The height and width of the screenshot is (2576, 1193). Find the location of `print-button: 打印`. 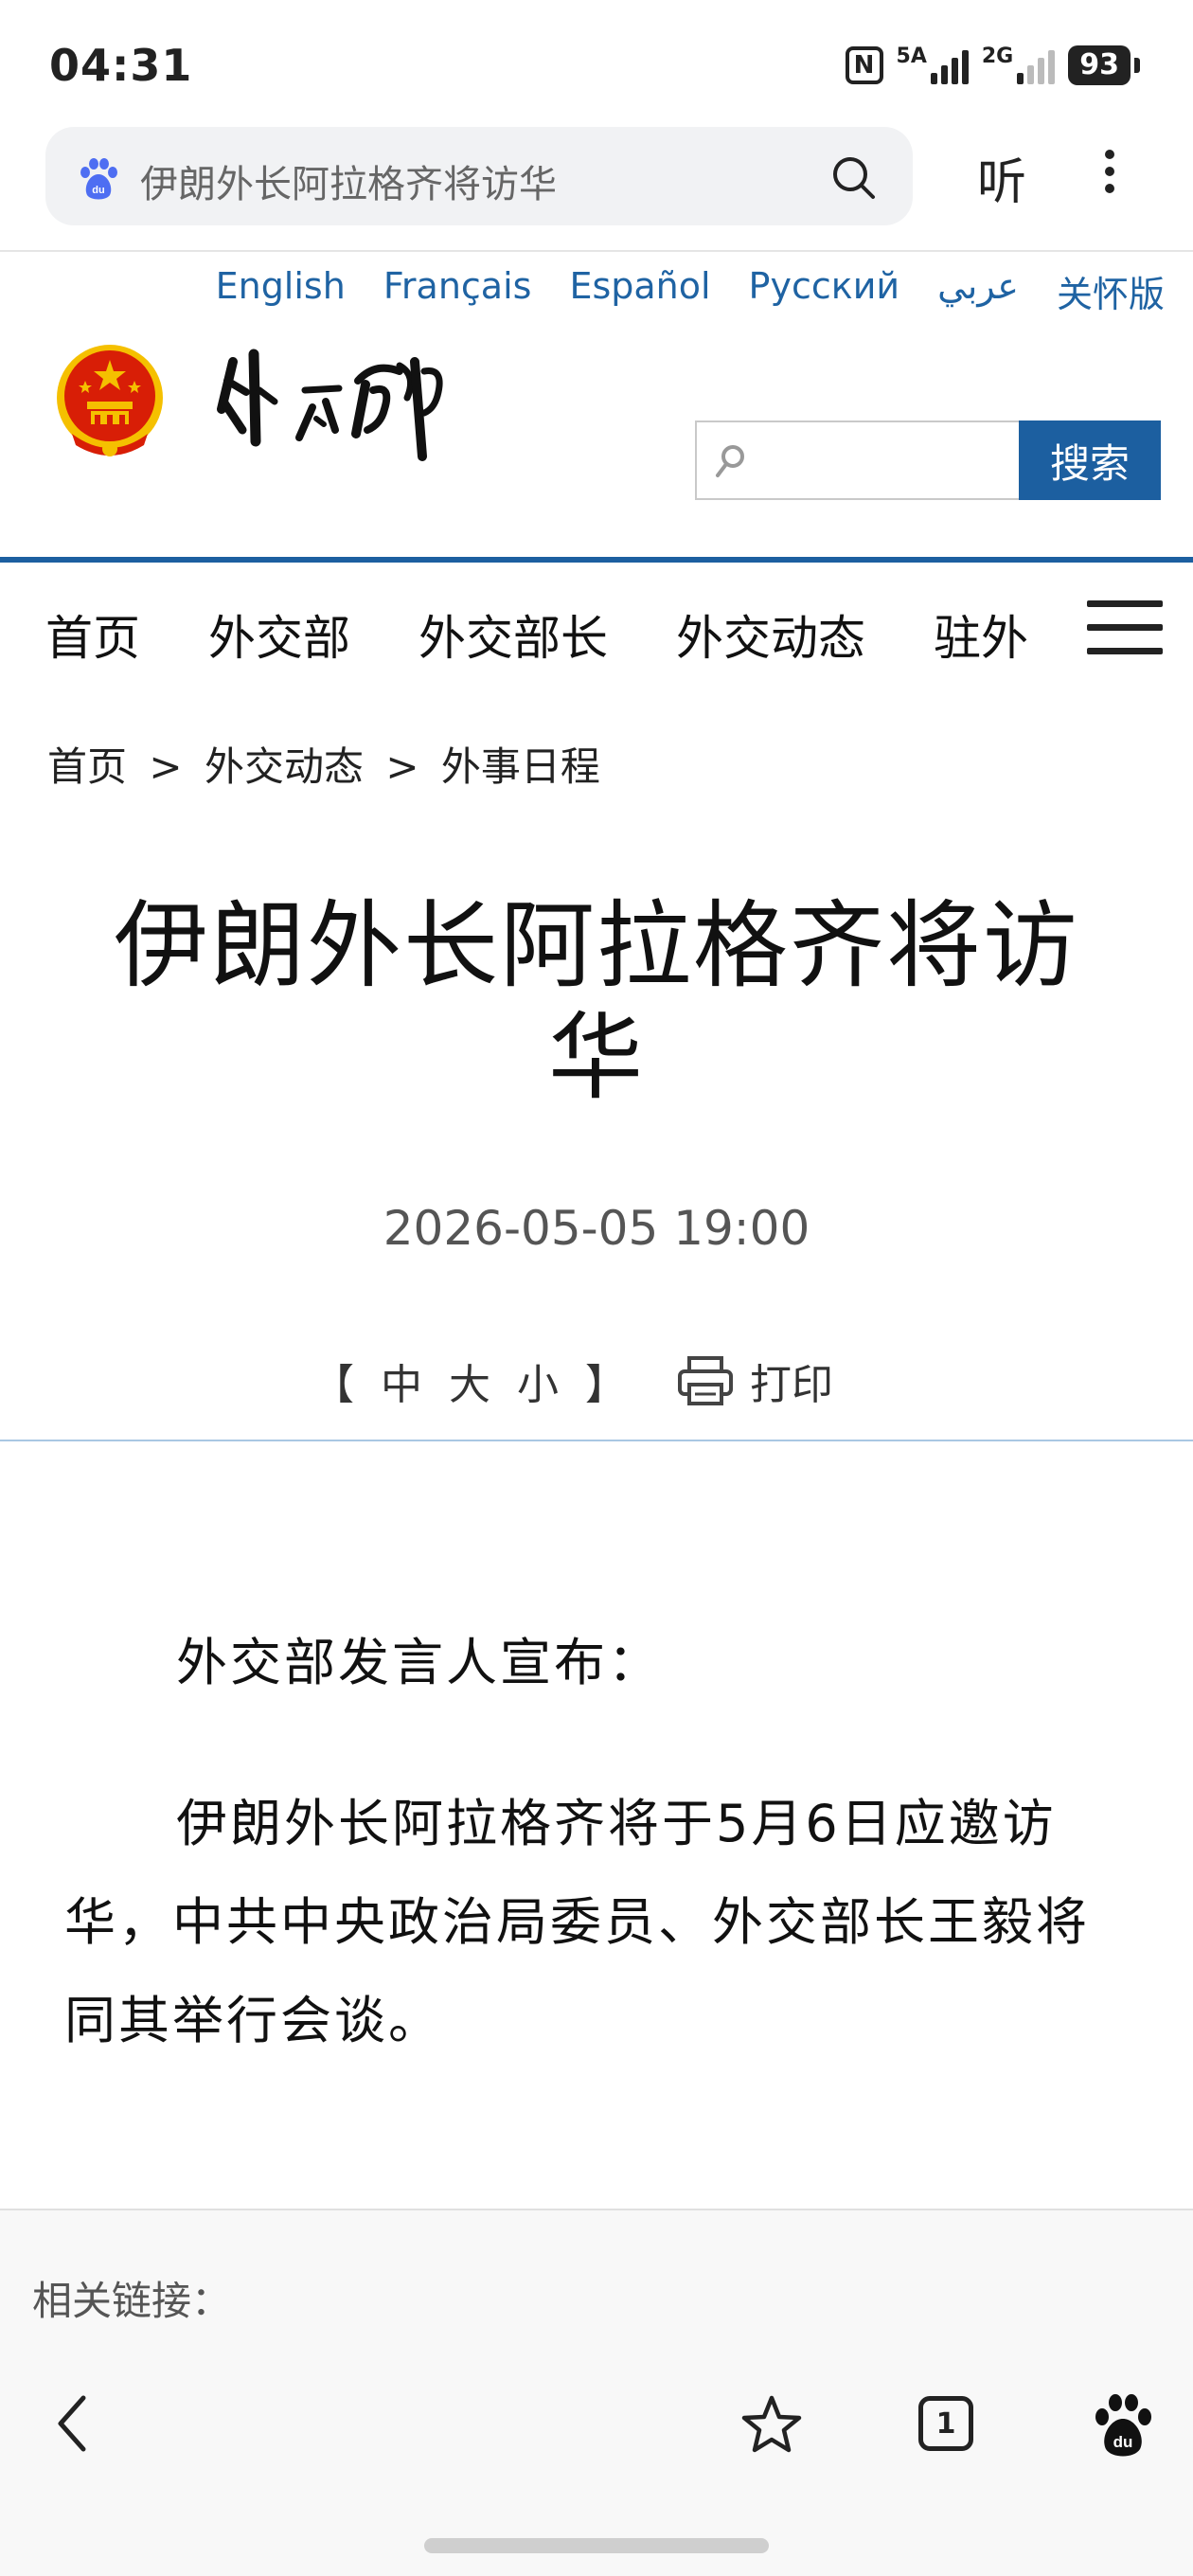

print-button: 打印 is located at coordinates (791, 1381).